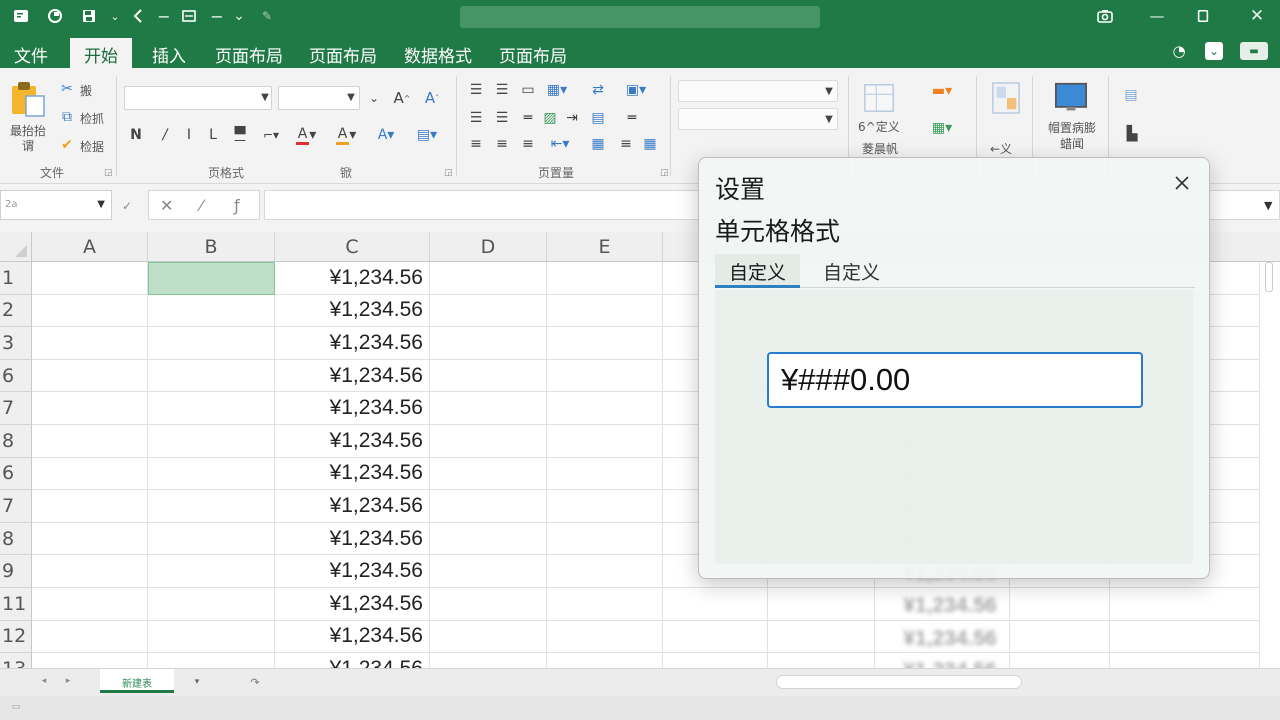  I want to click on row-header: 1, so click(16, 278).